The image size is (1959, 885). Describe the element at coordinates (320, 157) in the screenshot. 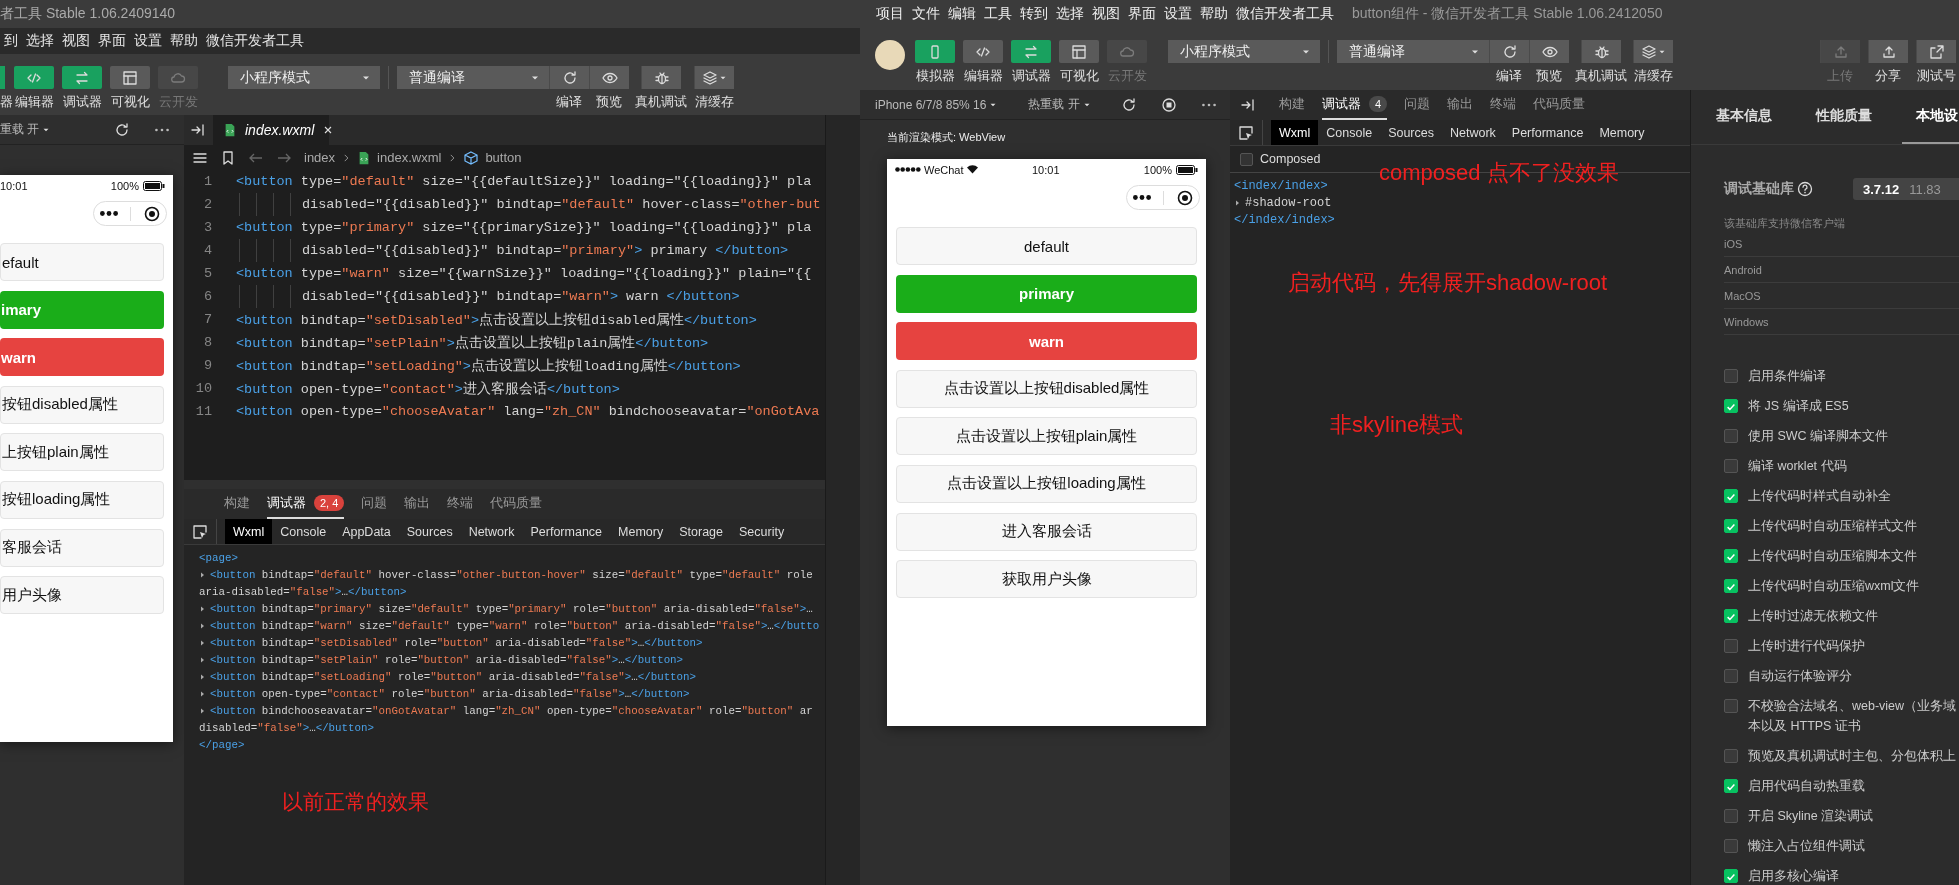

I see `breadcrumb-item: index` at that location.